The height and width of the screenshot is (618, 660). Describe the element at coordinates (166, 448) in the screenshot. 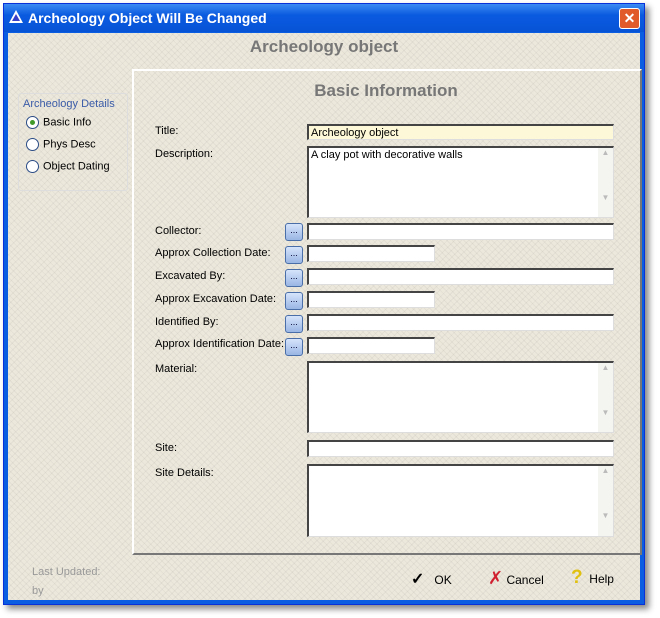

I see `site-label: Site:` at that location.